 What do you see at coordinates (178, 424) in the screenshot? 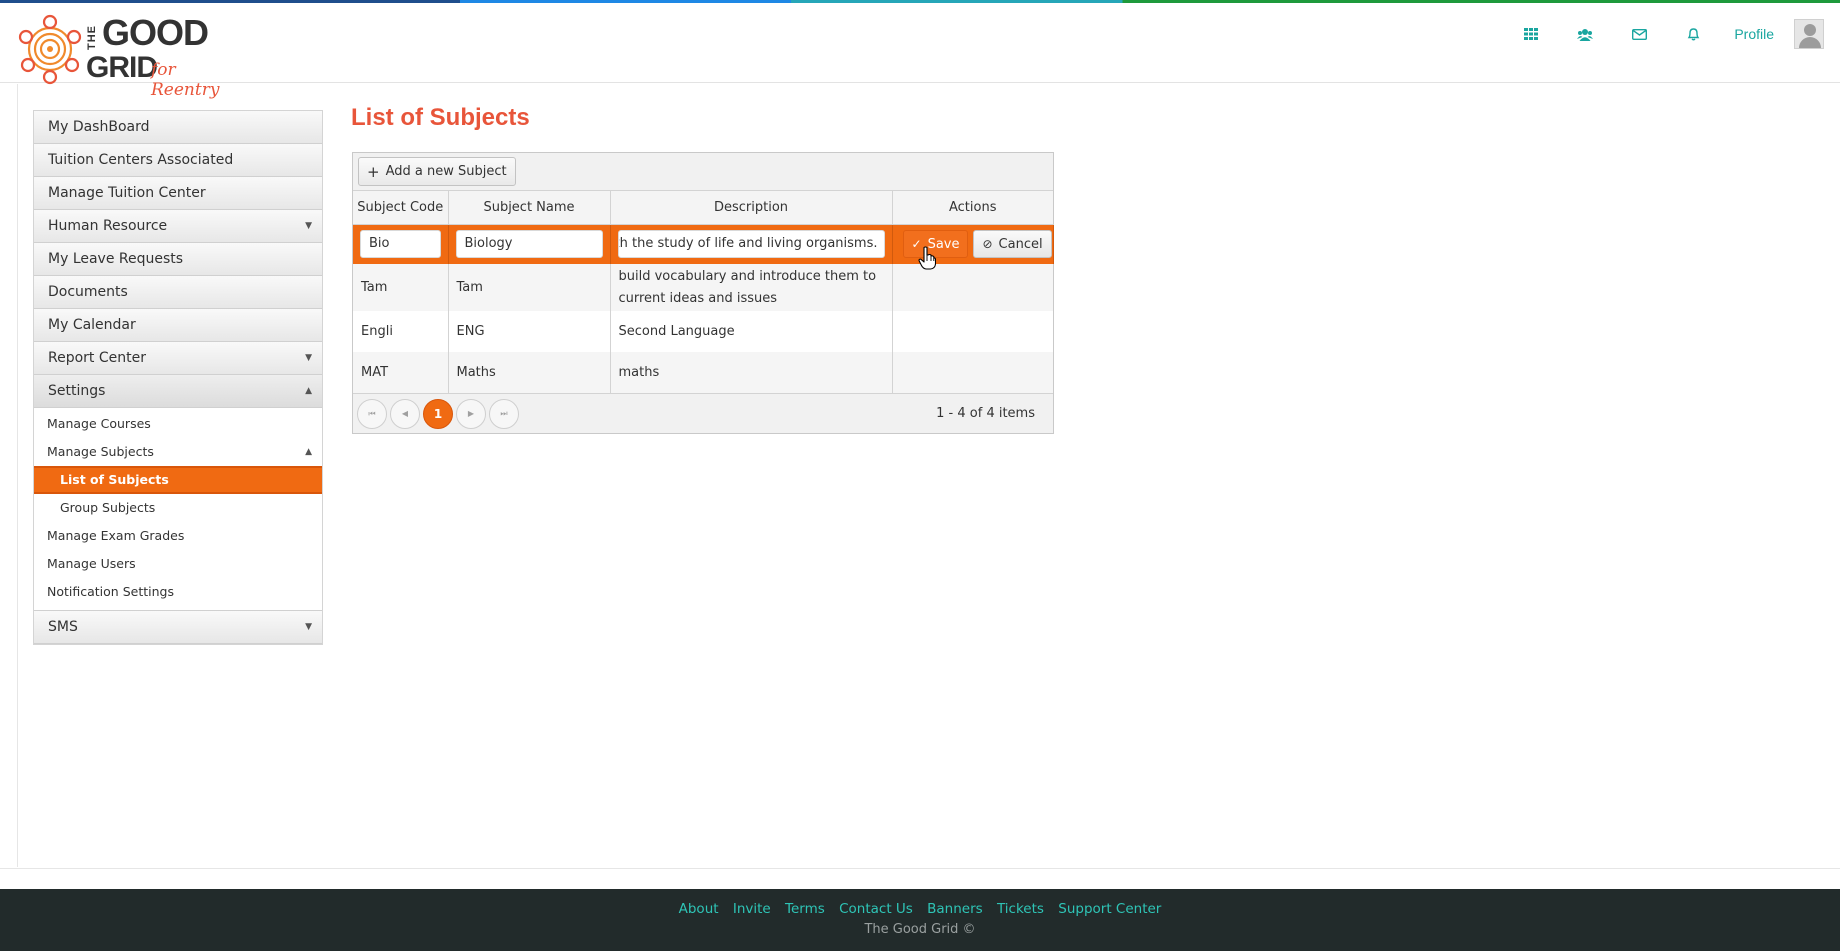
I see `sidebar-item-manage-courses: Manage Courses` at bounding box center [178, 424].